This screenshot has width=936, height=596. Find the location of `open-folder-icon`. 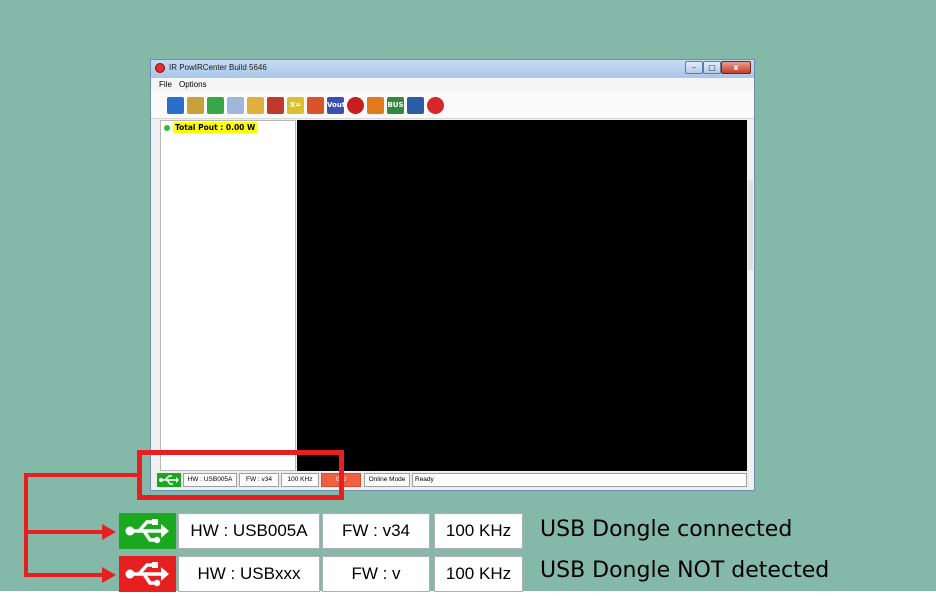

open-folder-icon is located at coordinates (255, 105).